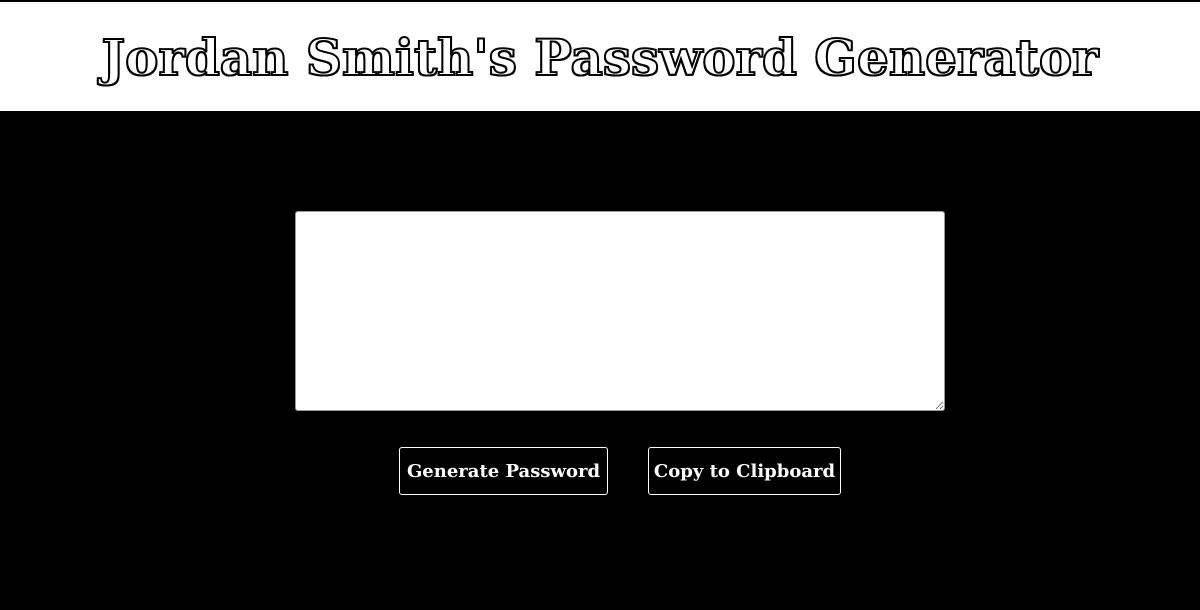 The width and height of the screenshot is (1200, 610). What do you see at coordinates (503, 471) in the screenshot?
I see `generate-password-button: Generate Password` at bounding box center [503, 471].